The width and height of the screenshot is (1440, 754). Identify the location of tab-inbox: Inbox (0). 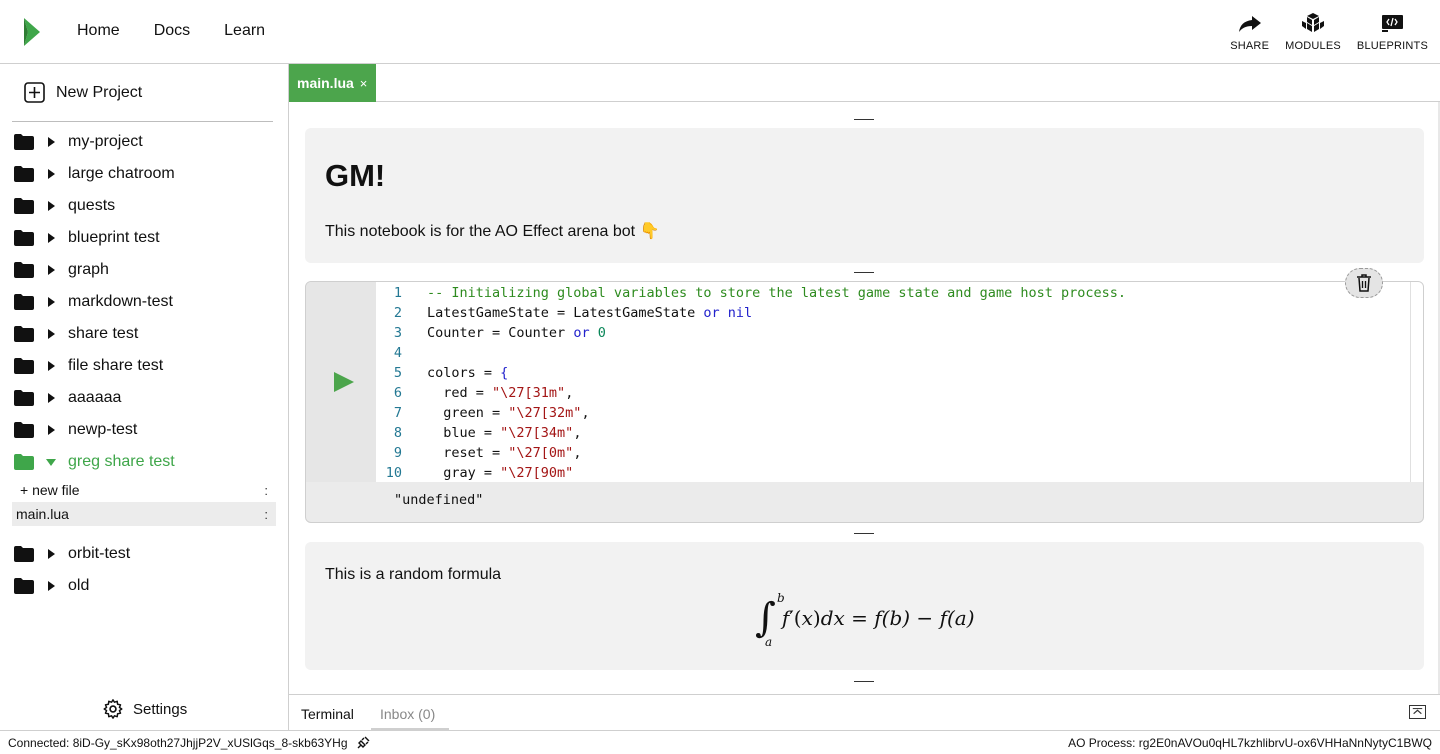
(407, 714).